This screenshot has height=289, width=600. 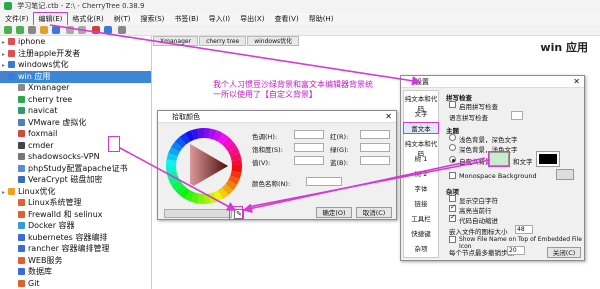 What do you see at coordinates (478, 107) in the screenshot?
I see `spell-check-label: 启用拼写检查` at bounding box center [478, 107].